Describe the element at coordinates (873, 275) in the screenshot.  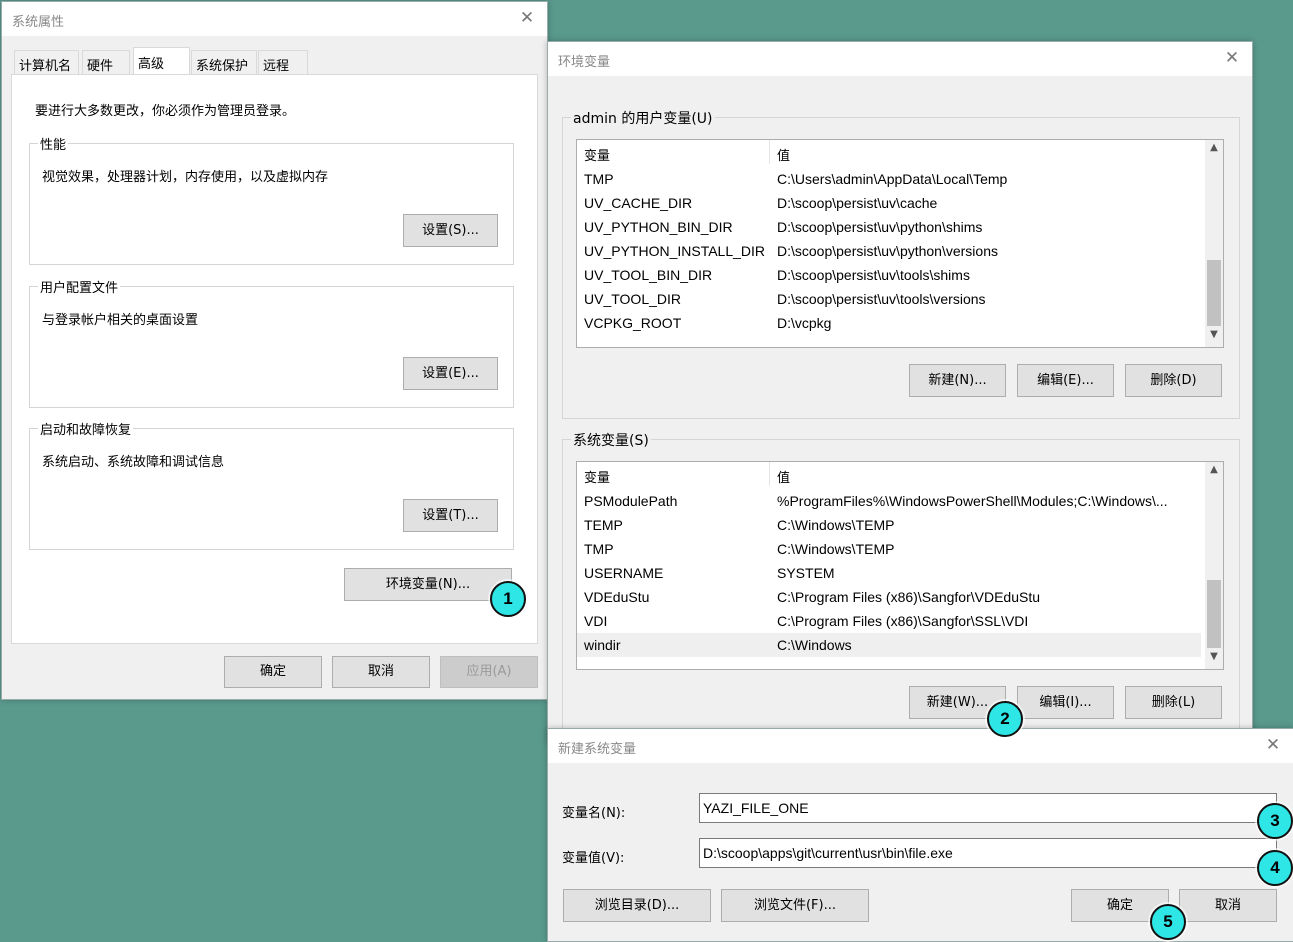
I see `var-value: D:\scoop\persist\uv\tools\shims` at that location.